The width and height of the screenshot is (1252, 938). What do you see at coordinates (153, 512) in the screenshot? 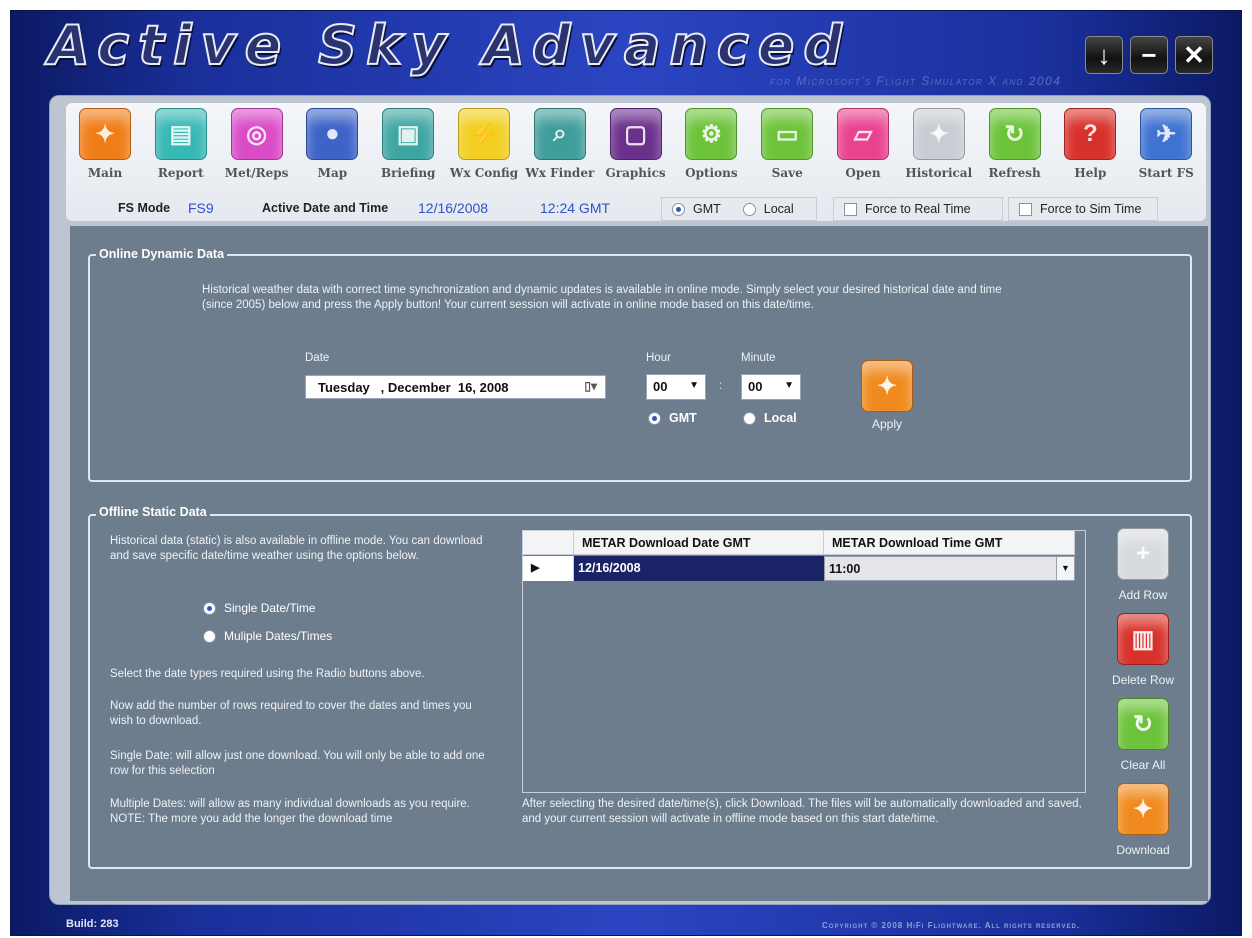
I see `offline-static-title: Offline Static Data` at bounding box center [153, 512].